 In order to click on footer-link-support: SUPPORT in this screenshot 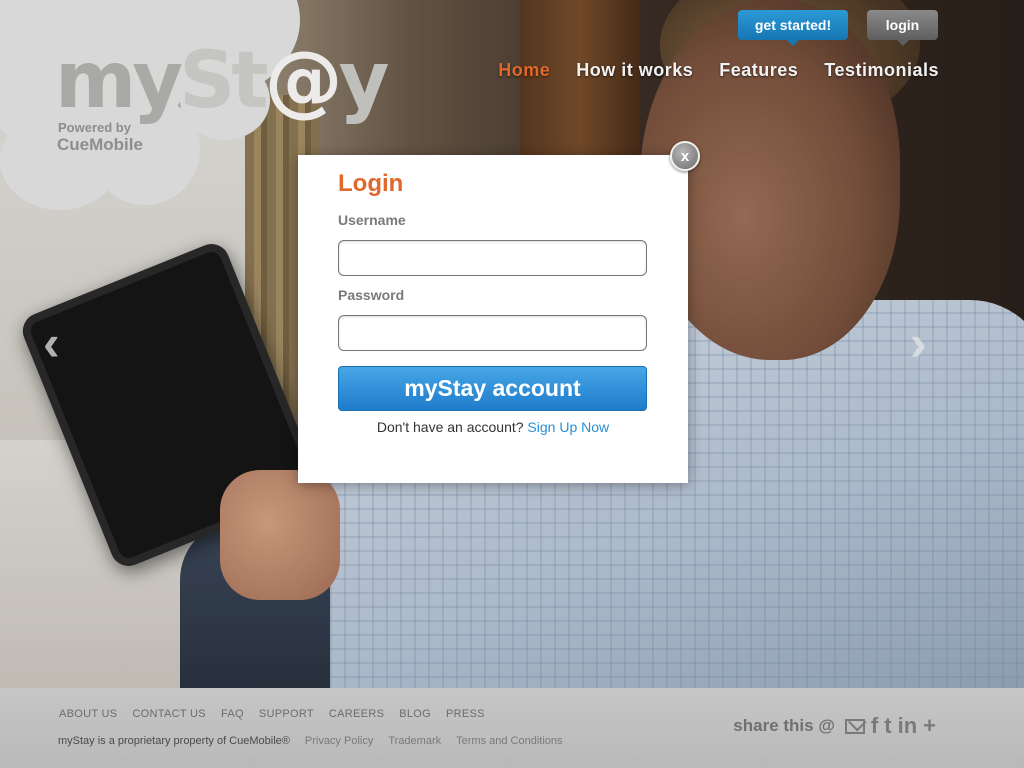, I will do `click(286, 714)`.